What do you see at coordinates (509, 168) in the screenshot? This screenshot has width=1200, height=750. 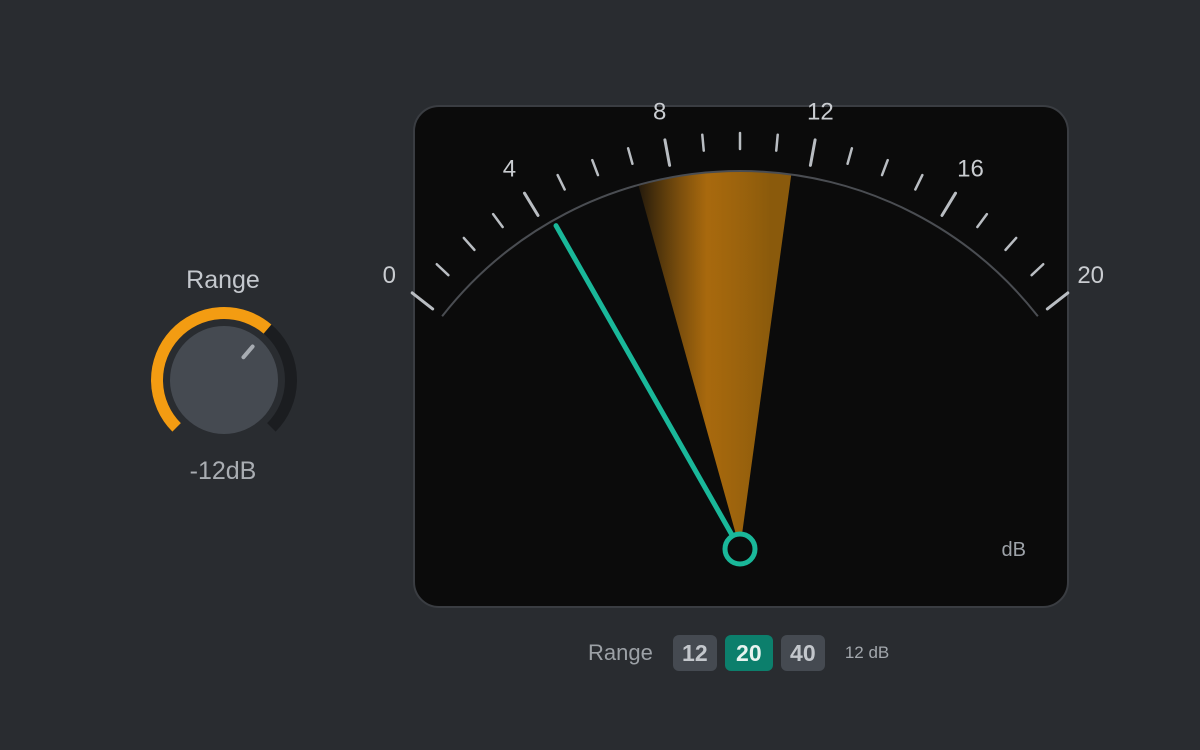 I see `scale-label: 4` at bounding box center [509, 168].